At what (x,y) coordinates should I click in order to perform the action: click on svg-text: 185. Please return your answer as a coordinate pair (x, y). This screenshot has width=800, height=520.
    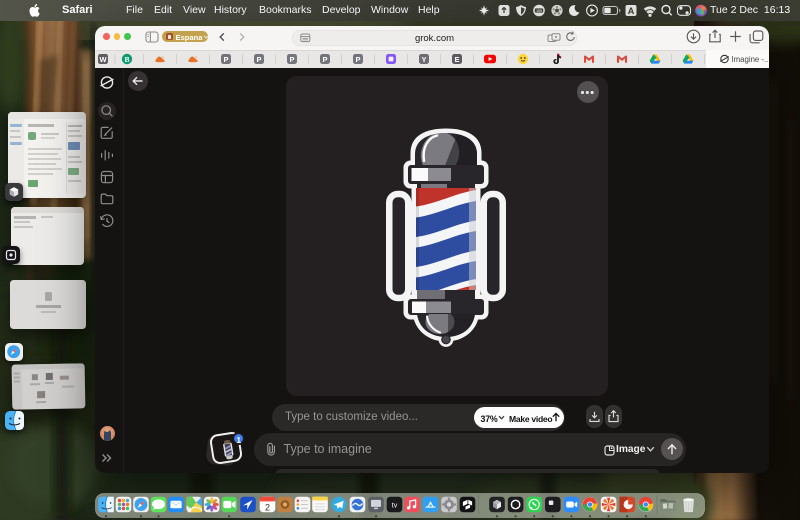
    Looking at the image, I should click on (539, 11).